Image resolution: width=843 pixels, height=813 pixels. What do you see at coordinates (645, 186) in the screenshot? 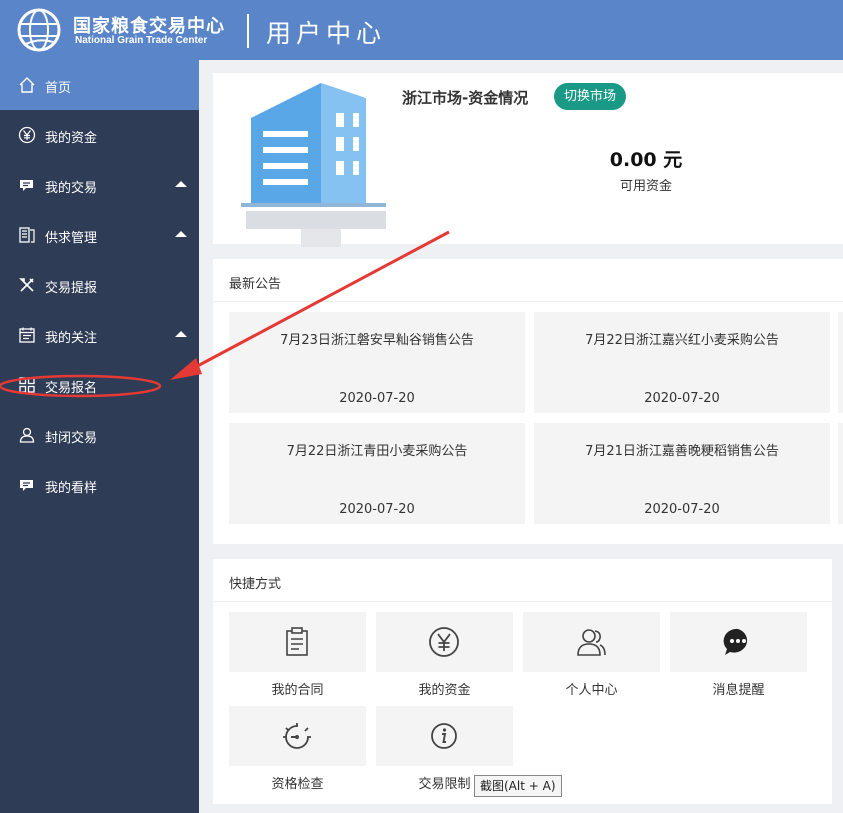
I see `available-funds-label: 可用资金` at bounding box center [645, 186].